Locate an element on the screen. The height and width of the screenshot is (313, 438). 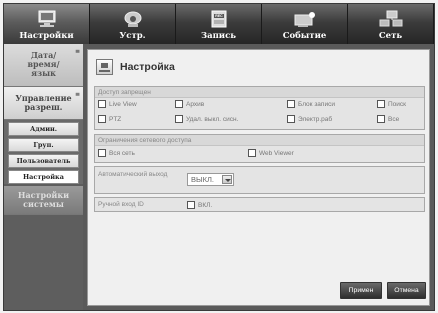
tab-network: Сеть is located at coordinates (391, 24).